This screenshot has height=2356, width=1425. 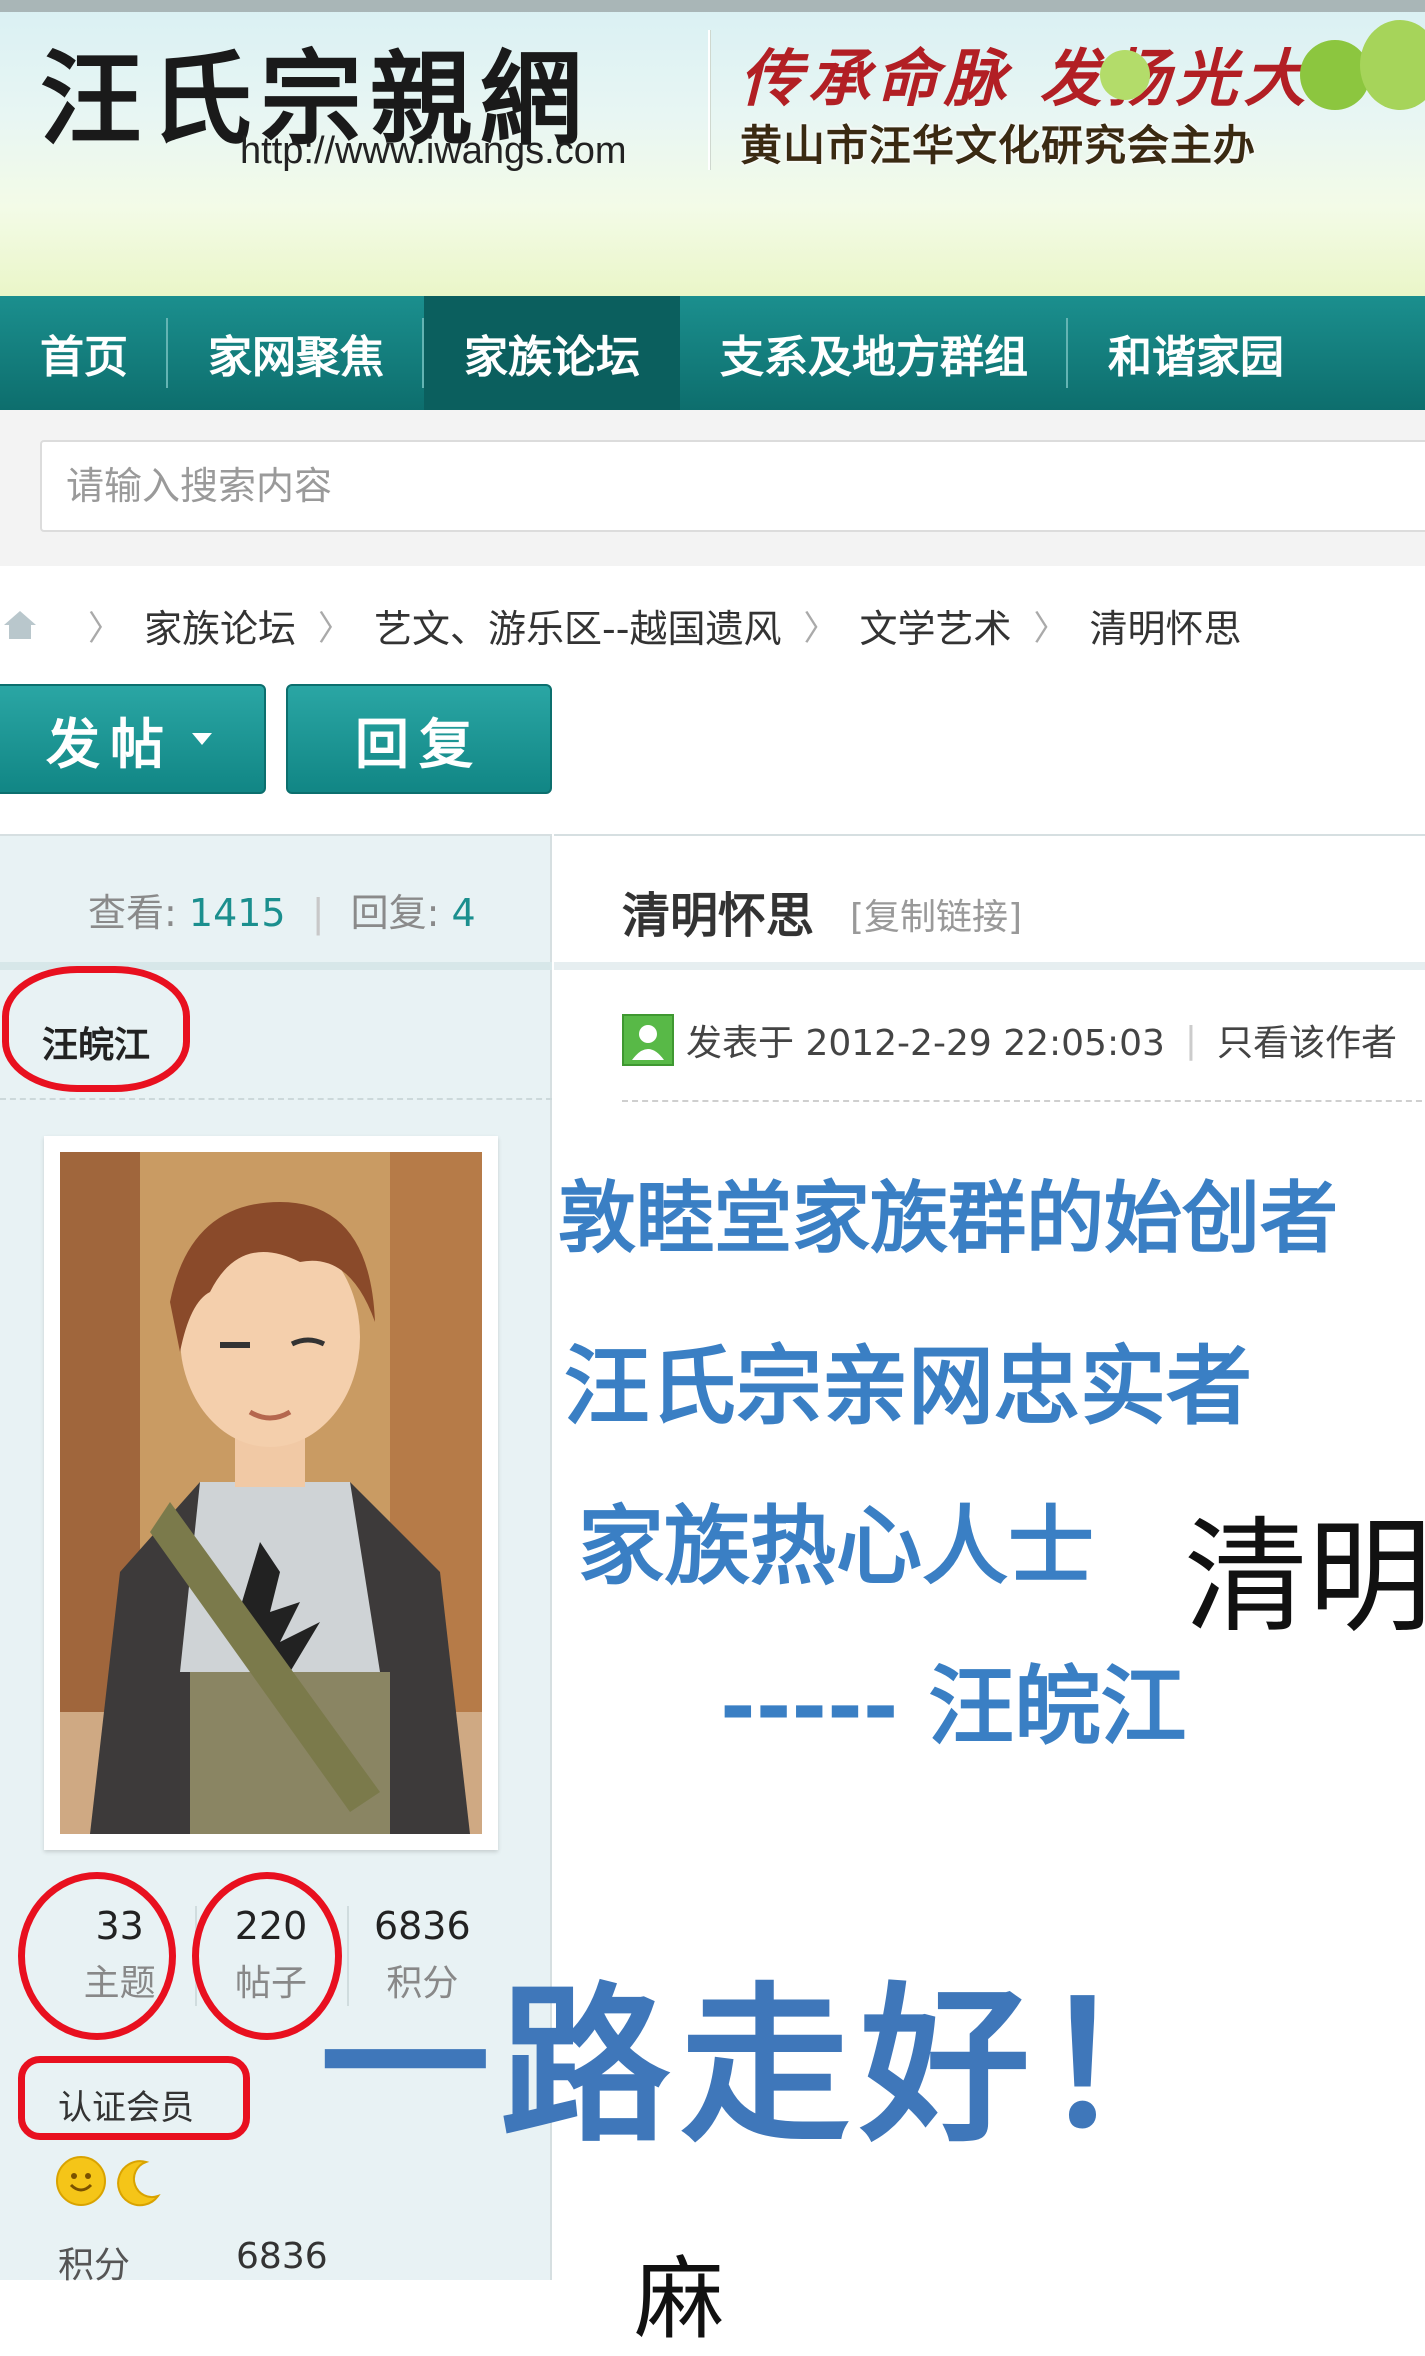 What do you see at coordinates (718, 916) in the screenshot?
I see `post-title: 清明怀思` at bounding box center [718, 916].